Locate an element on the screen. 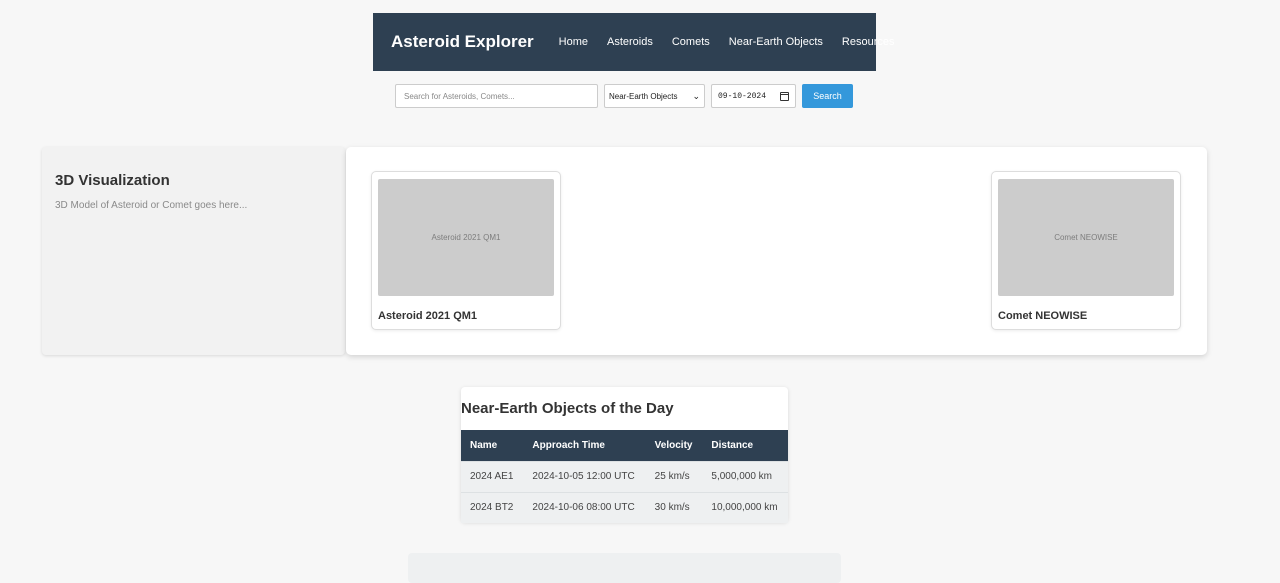 This screenshot has height=583, width=1280. cell-distance: 5,000,000 km is located at coordinates (745, 476).